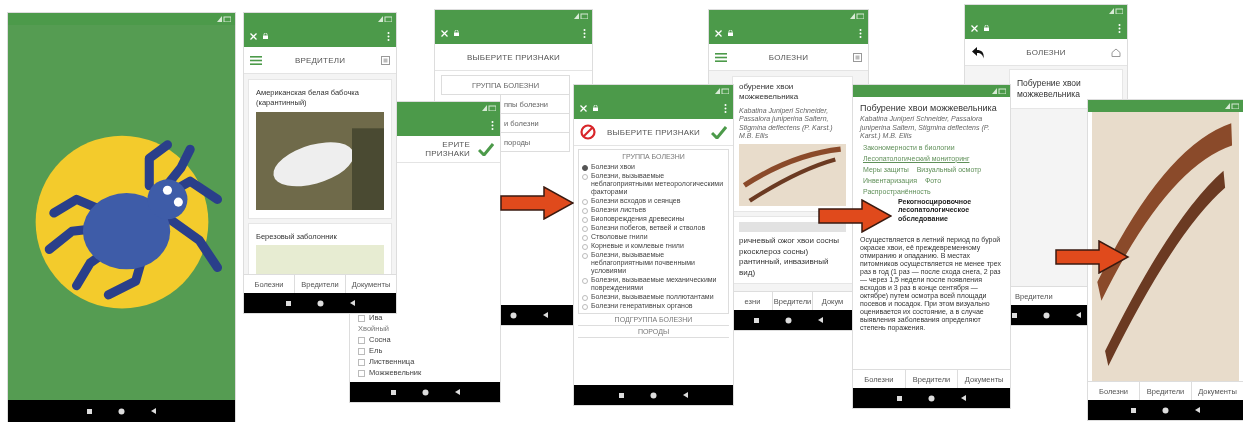 This screenshot has width=1243, height=422. What do you see at coordinates (929, 108) in the screenshot?
I see `article-title: Побурение хвои можжевельника` at bounding box center [929, 108].